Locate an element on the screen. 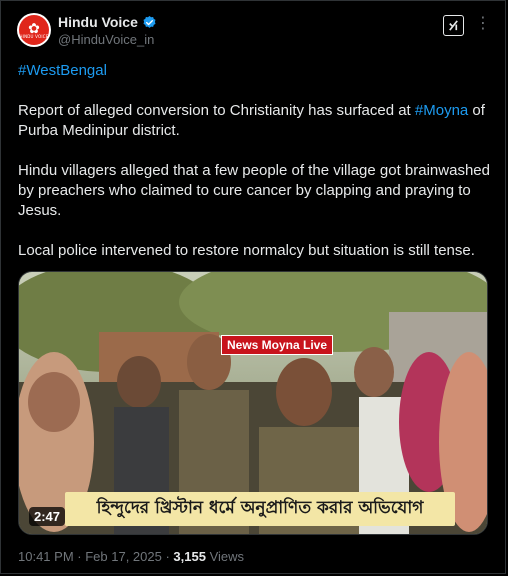 The image size is (508, 576). grok-icon is located at coordinates (453, 25).